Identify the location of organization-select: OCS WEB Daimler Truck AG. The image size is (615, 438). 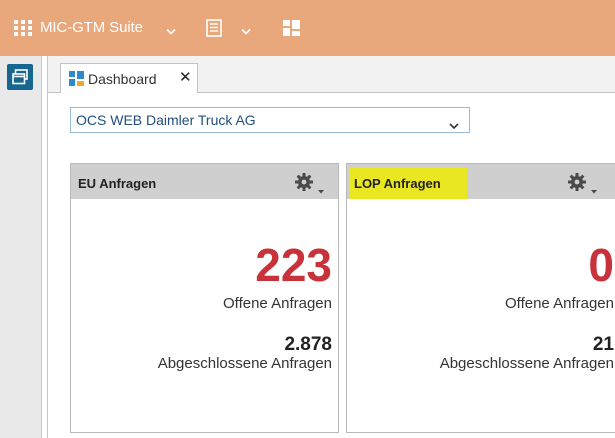
(270, 120).